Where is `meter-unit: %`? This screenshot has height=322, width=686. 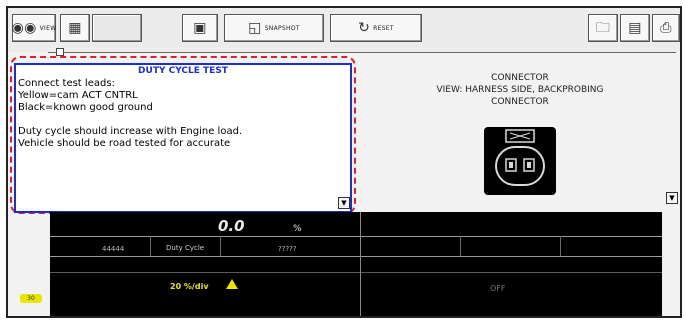 meter-unit: % is located at coordinates (297, 229).